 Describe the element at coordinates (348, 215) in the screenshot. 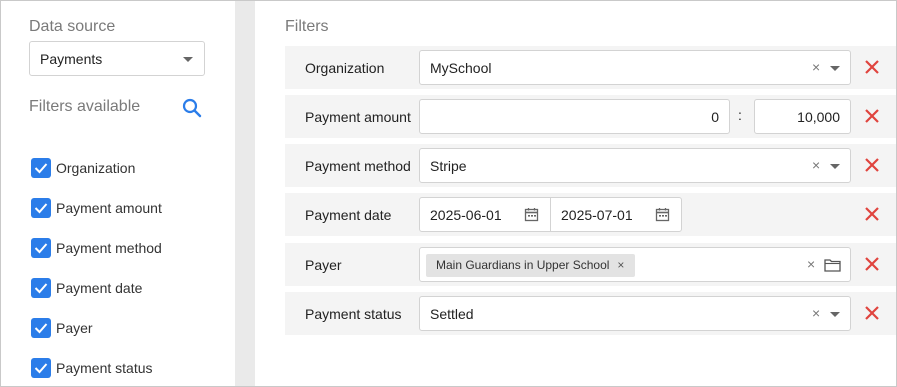

I see `filter-label: Payment date` at that location.